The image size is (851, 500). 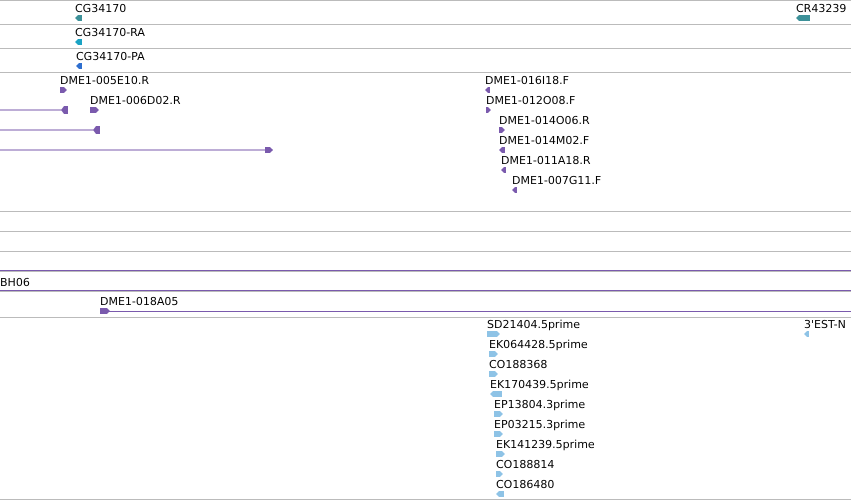 I want to click on feature-label: DME1-006D02.R, so click(x=135, y=100).